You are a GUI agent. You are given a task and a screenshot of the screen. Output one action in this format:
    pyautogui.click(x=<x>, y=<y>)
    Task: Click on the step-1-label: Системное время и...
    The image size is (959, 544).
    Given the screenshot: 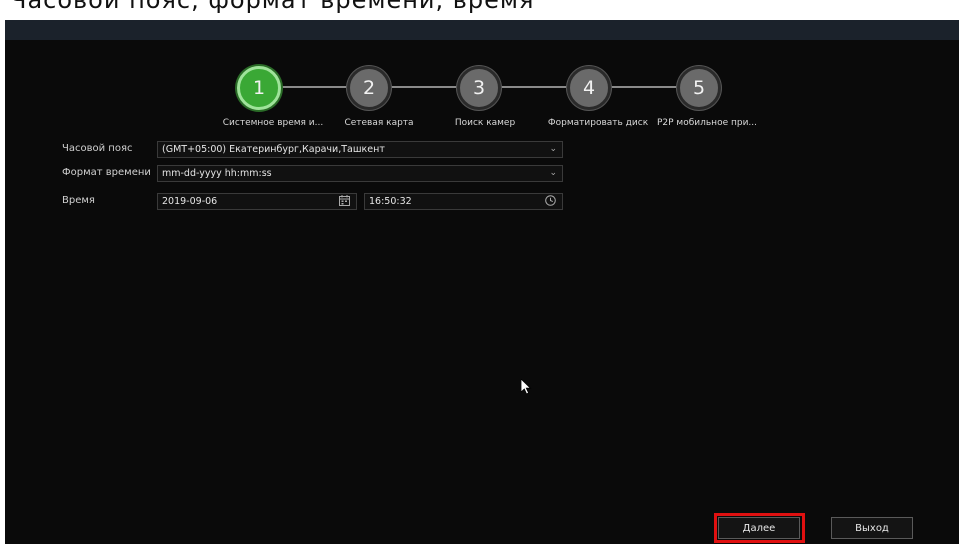 What is the action you would take?
    pyautogui.click(x=273, y=123)
    